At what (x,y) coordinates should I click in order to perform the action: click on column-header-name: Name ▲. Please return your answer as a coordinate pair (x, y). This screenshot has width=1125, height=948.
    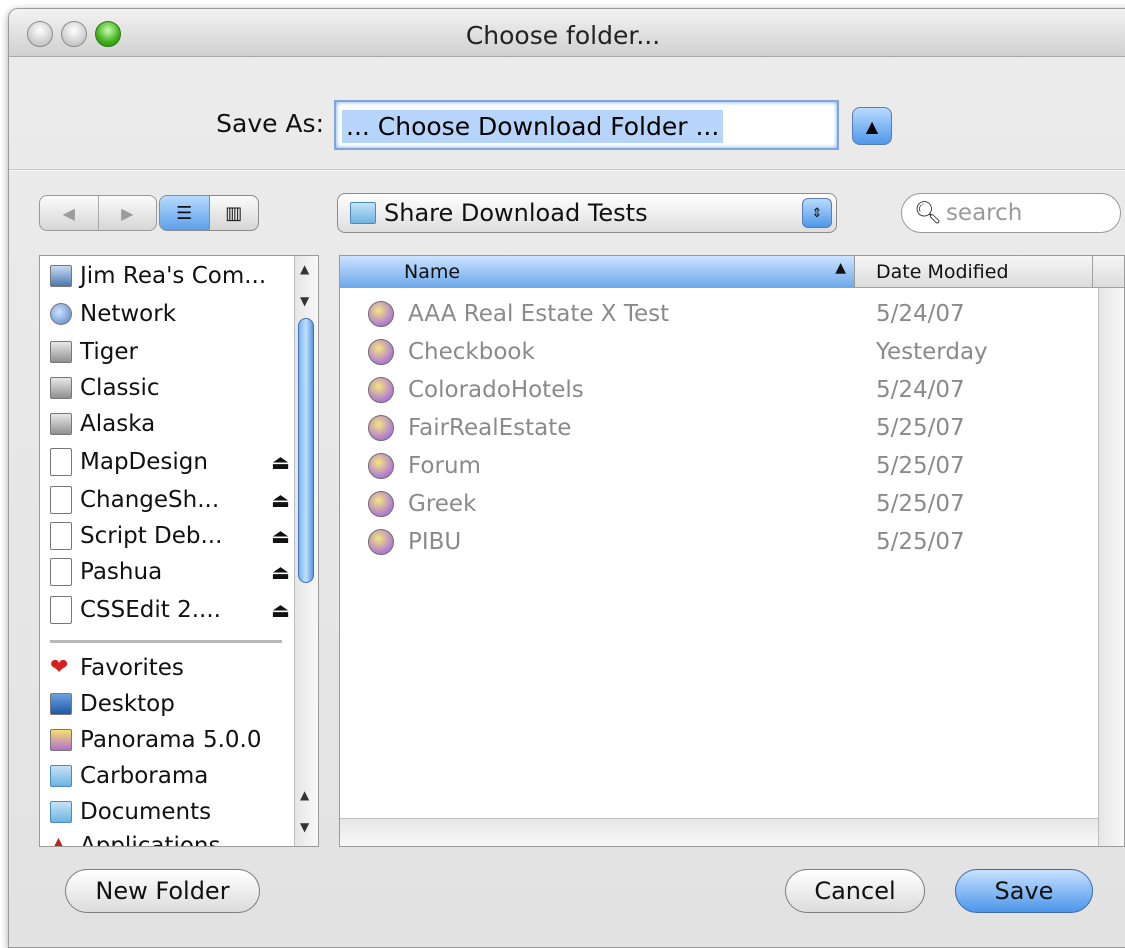
    Looking at the image, I should click on (597, 272).